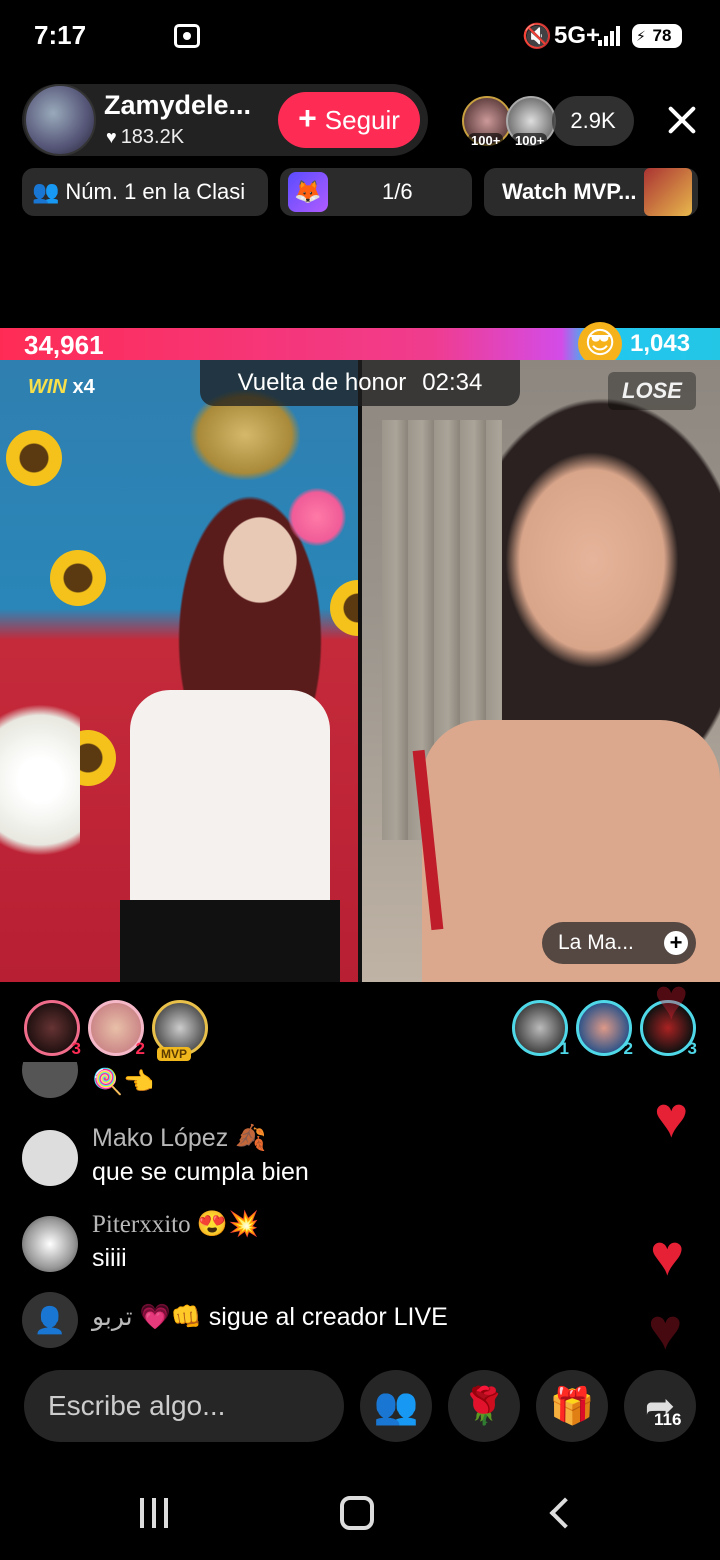  What do you see at coordinates (187, 36) in the screenshot?
I see `screen-record-icon` at bounding box center [187, 36].